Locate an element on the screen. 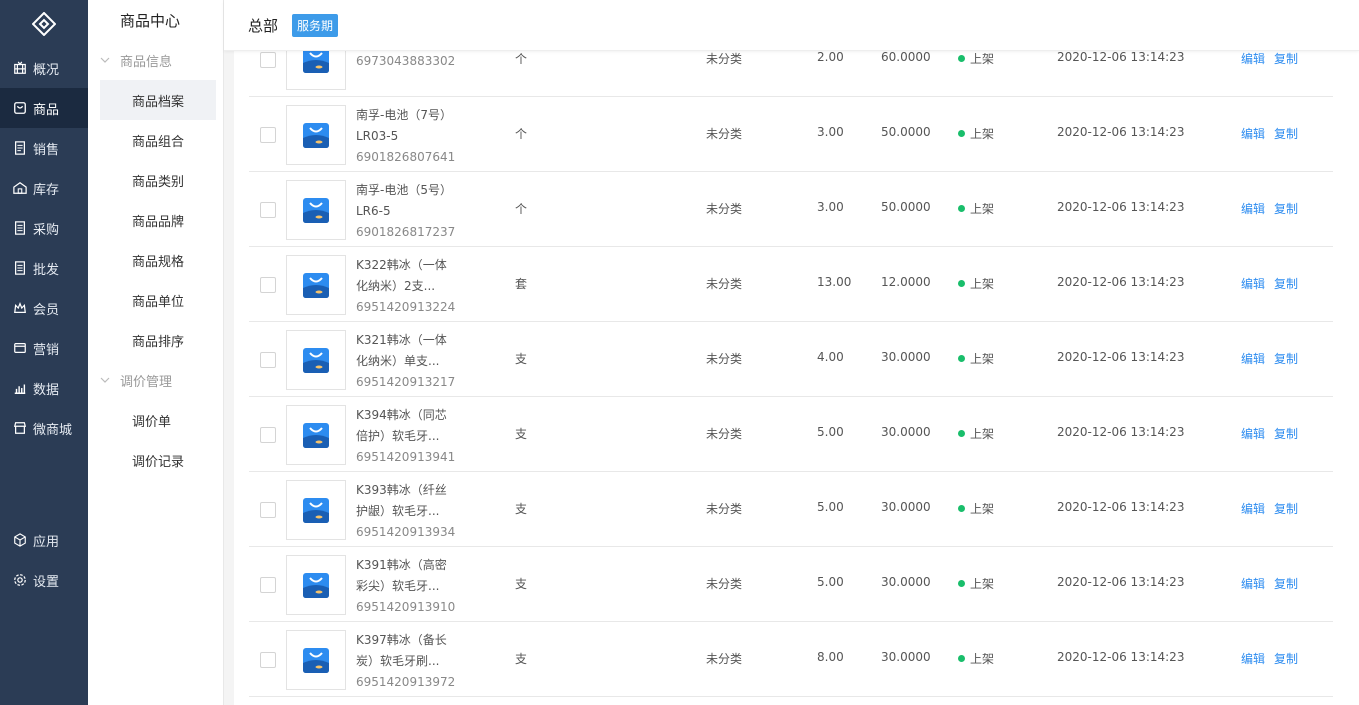 The height and width of the screenshot is (705, 1359). product-barcode: 6901826817237 is located at coordinates (406, 232).